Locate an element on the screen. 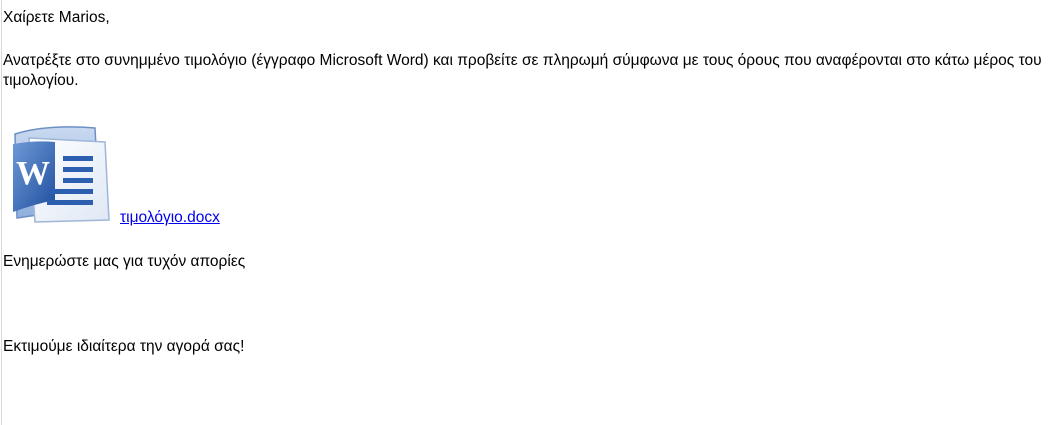  word-document-icon: W is located at coordinates (62, 174).